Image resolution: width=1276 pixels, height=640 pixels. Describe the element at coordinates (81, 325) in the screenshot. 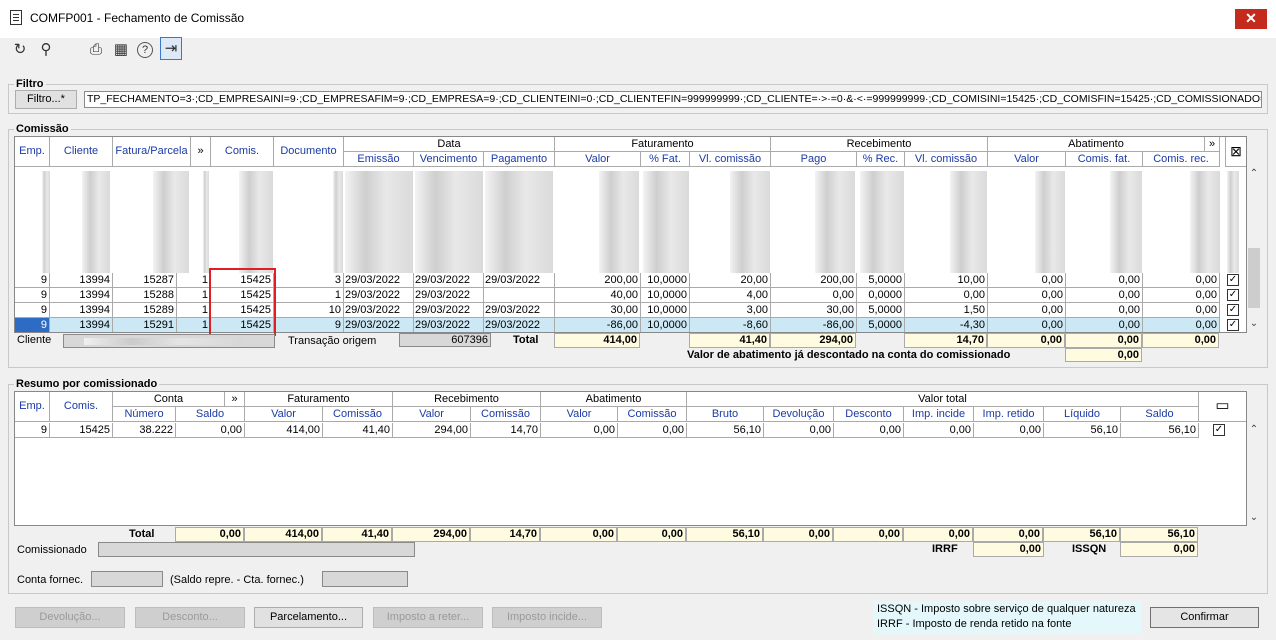

I see `cell-cliente: 13994` at that location.